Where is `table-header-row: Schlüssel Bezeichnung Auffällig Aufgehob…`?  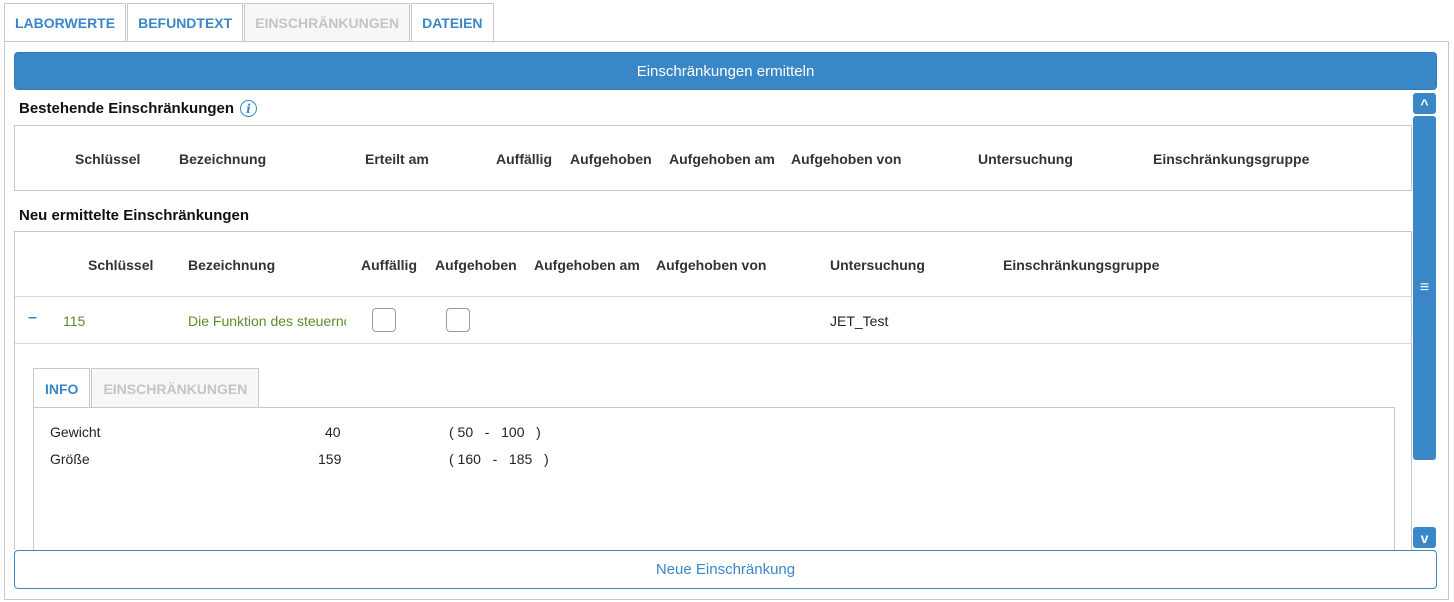
table-header-row: Schlüssel Bezeichnung Auffällig Aufgehob… is located at coordinates (713, 264).